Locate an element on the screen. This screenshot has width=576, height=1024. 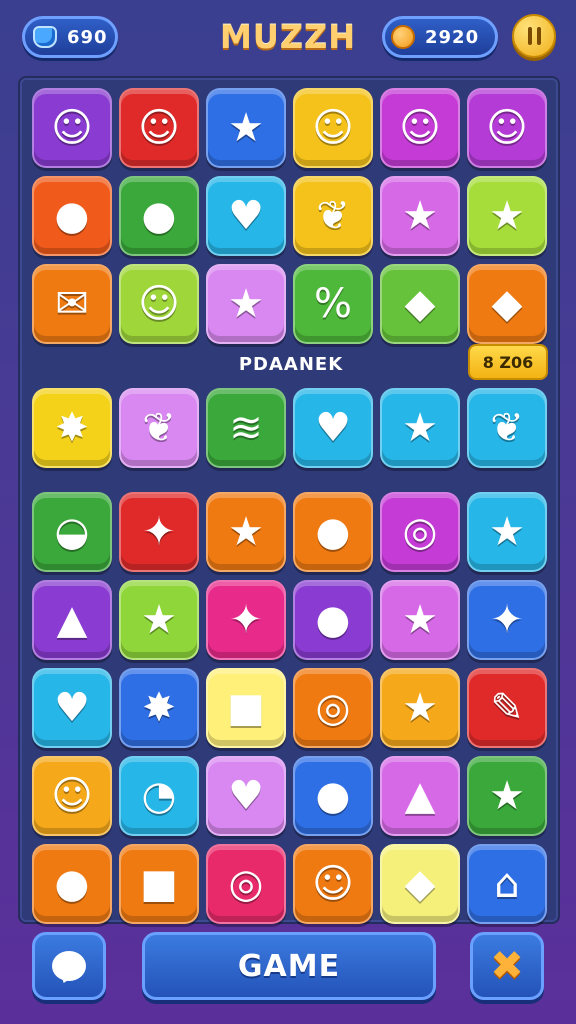
ball-icon: ◎ is located at coordinates (246, 884).